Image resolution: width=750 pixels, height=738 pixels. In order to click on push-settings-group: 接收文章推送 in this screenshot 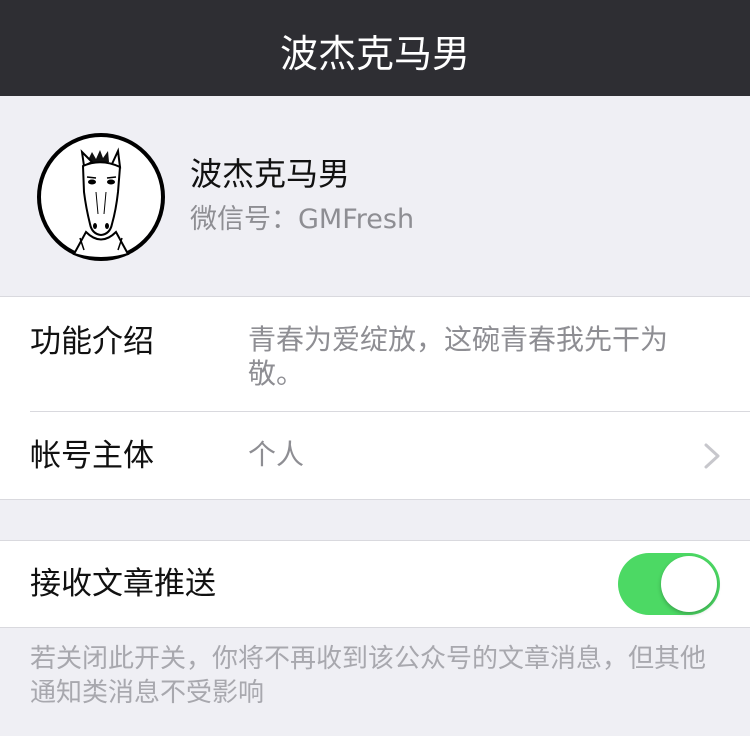, I will do `click(375, 584)`.